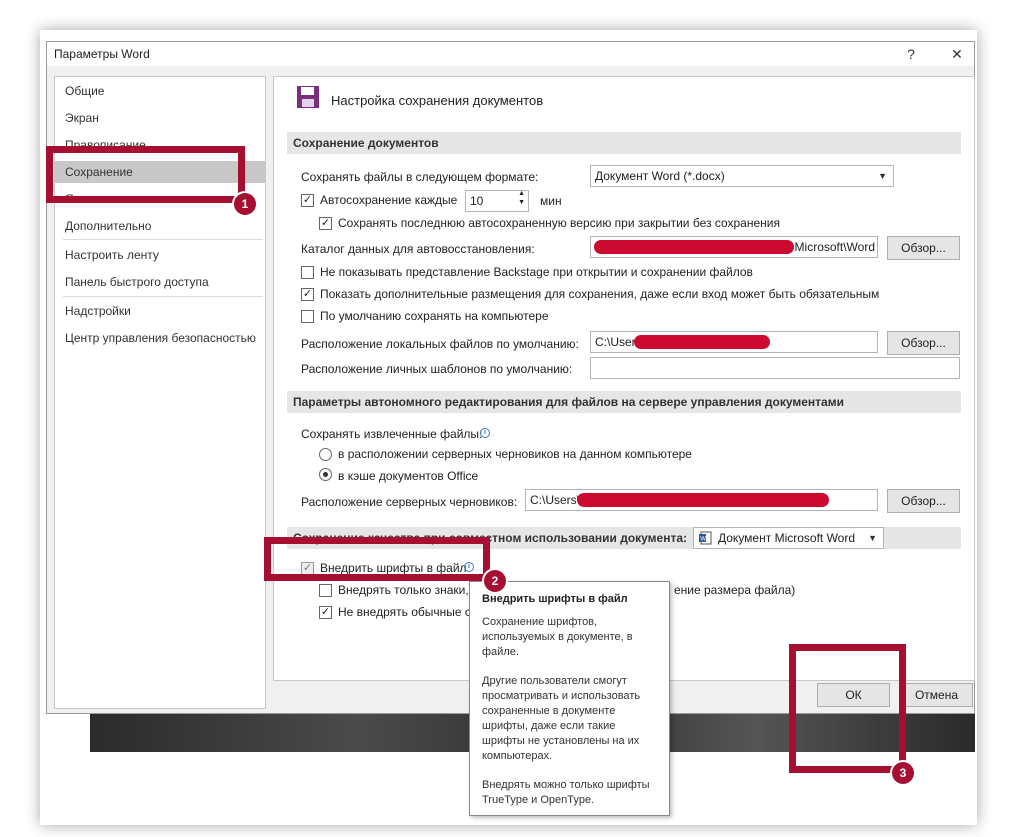  I want to click on server-drafts-radio, so click(325, 454).